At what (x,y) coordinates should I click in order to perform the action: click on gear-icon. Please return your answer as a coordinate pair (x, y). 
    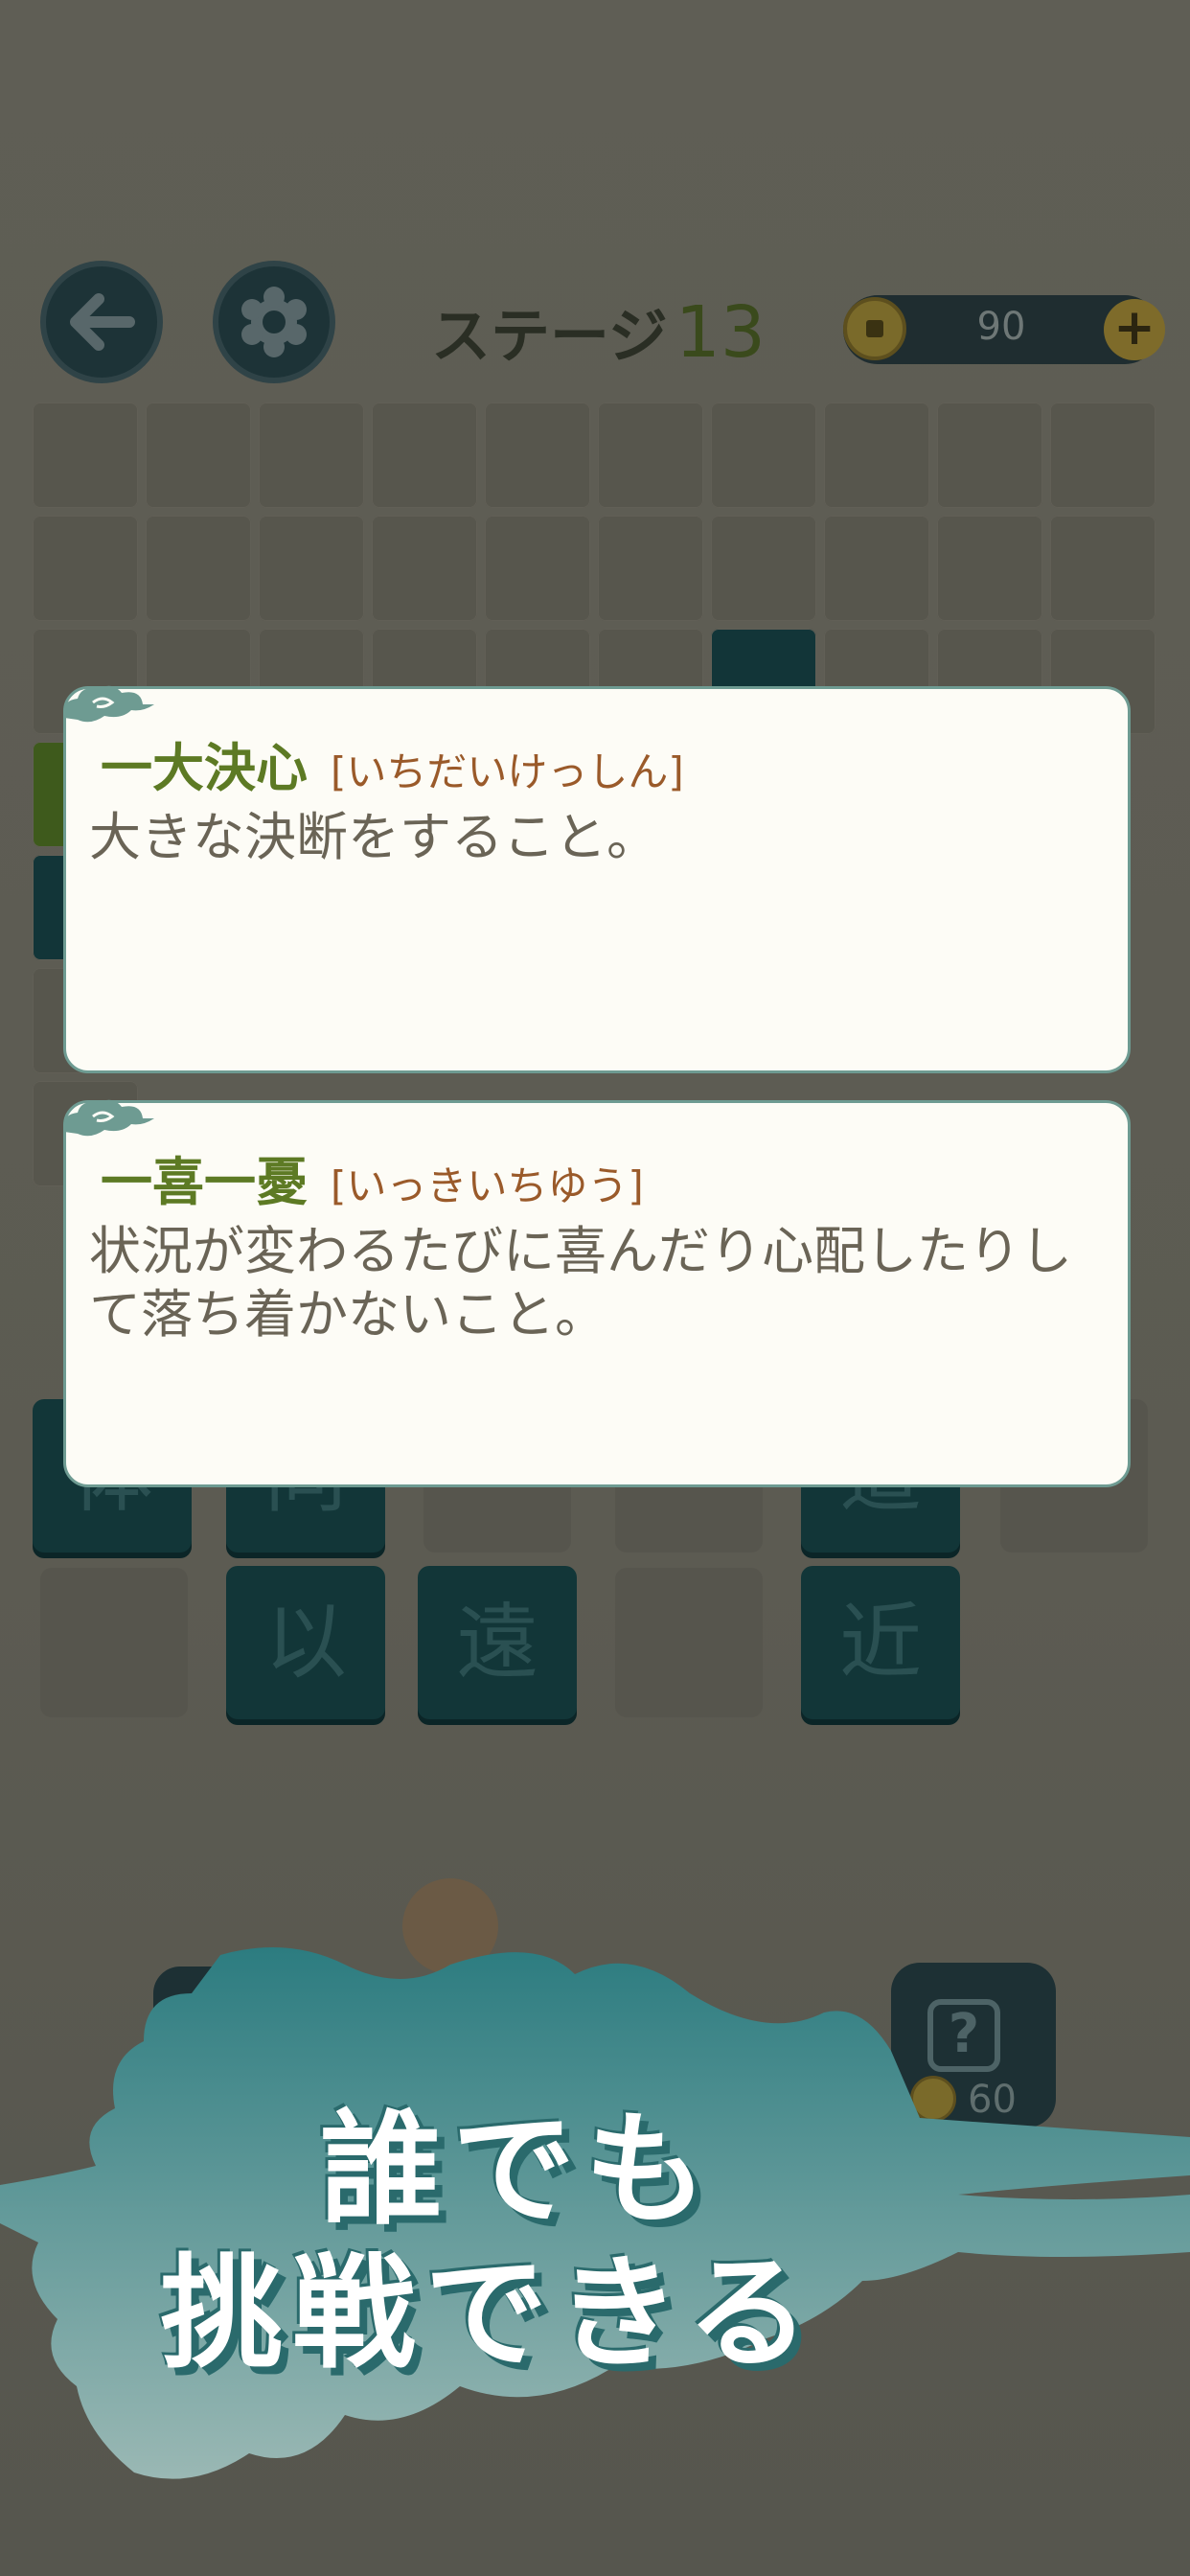
    Looking at the image, I should click on (274, 322).